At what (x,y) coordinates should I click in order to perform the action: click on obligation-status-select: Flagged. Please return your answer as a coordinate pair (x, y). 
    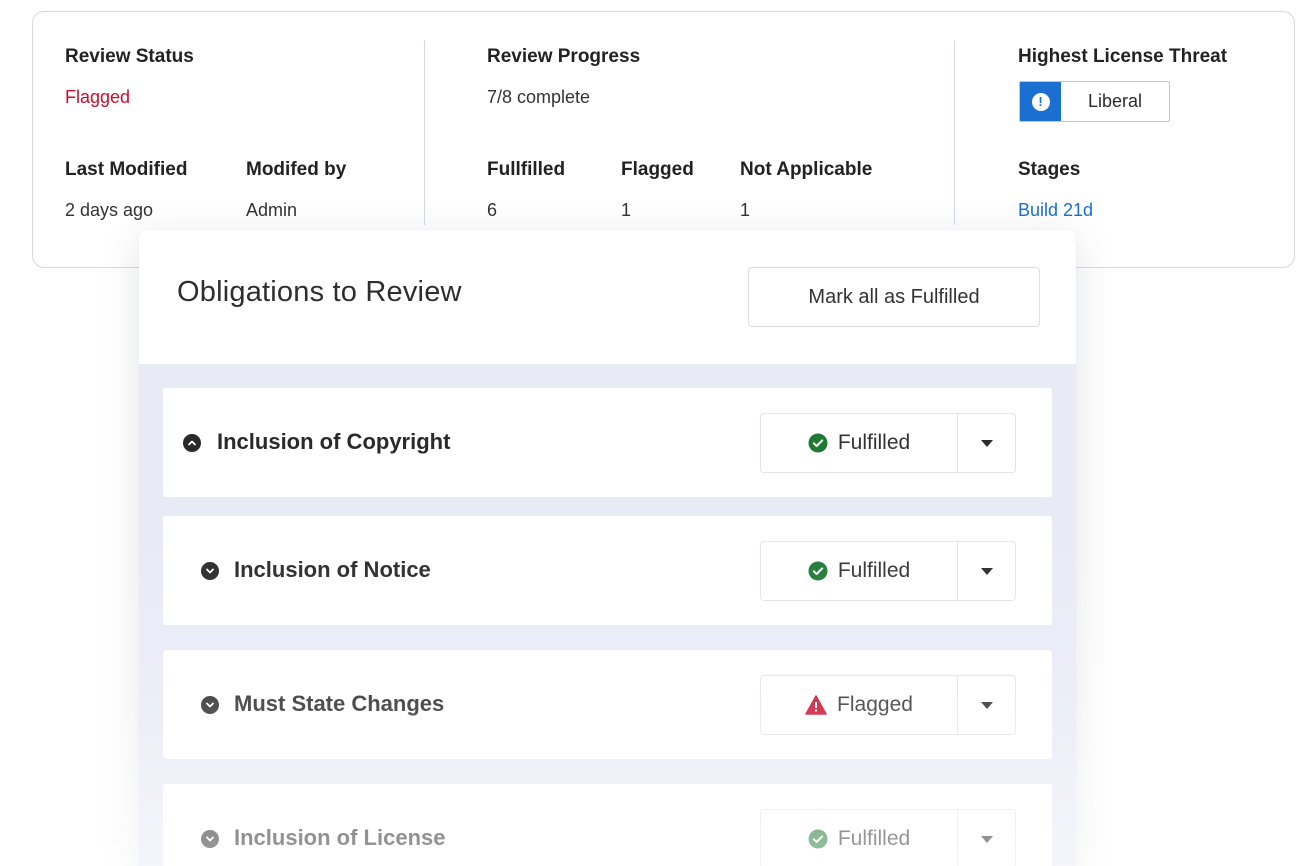
    Looking at the image, I should click on (888, 705).